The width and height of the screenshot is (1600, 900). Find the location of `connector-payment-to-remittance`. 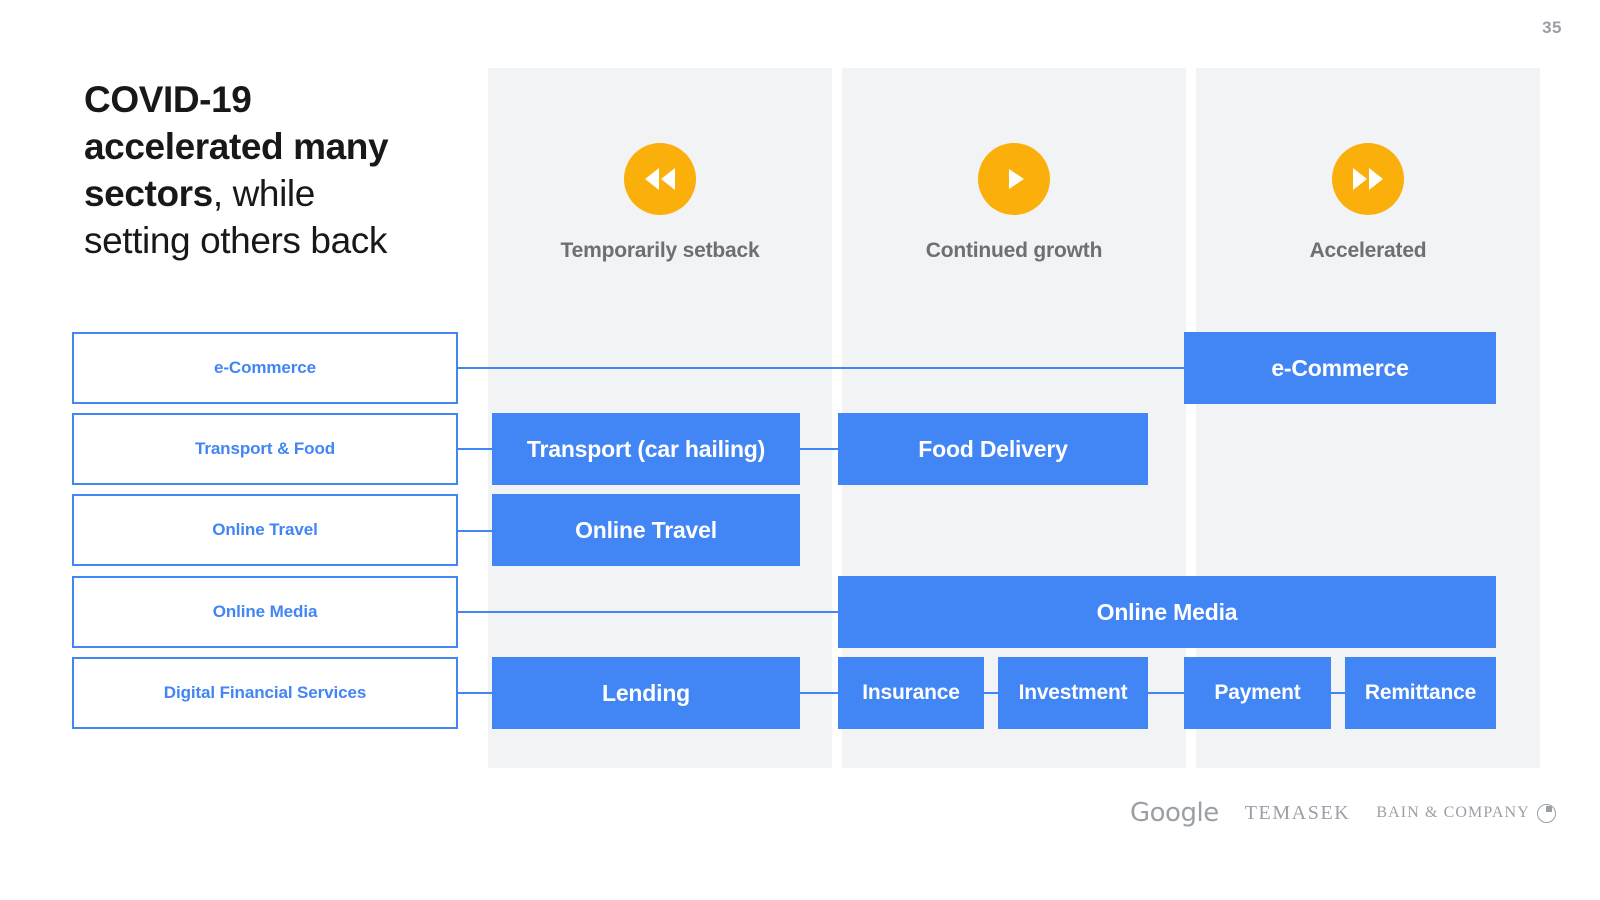

connector-payment-to-remittance is located at coordinates (1338, 693).